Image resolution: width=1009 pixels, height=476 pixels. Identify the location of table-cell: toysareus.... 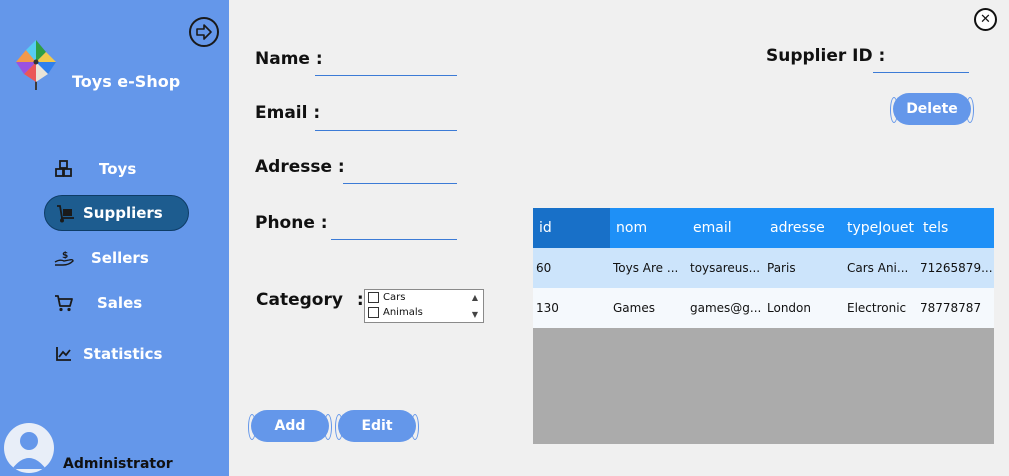
(727, 268).